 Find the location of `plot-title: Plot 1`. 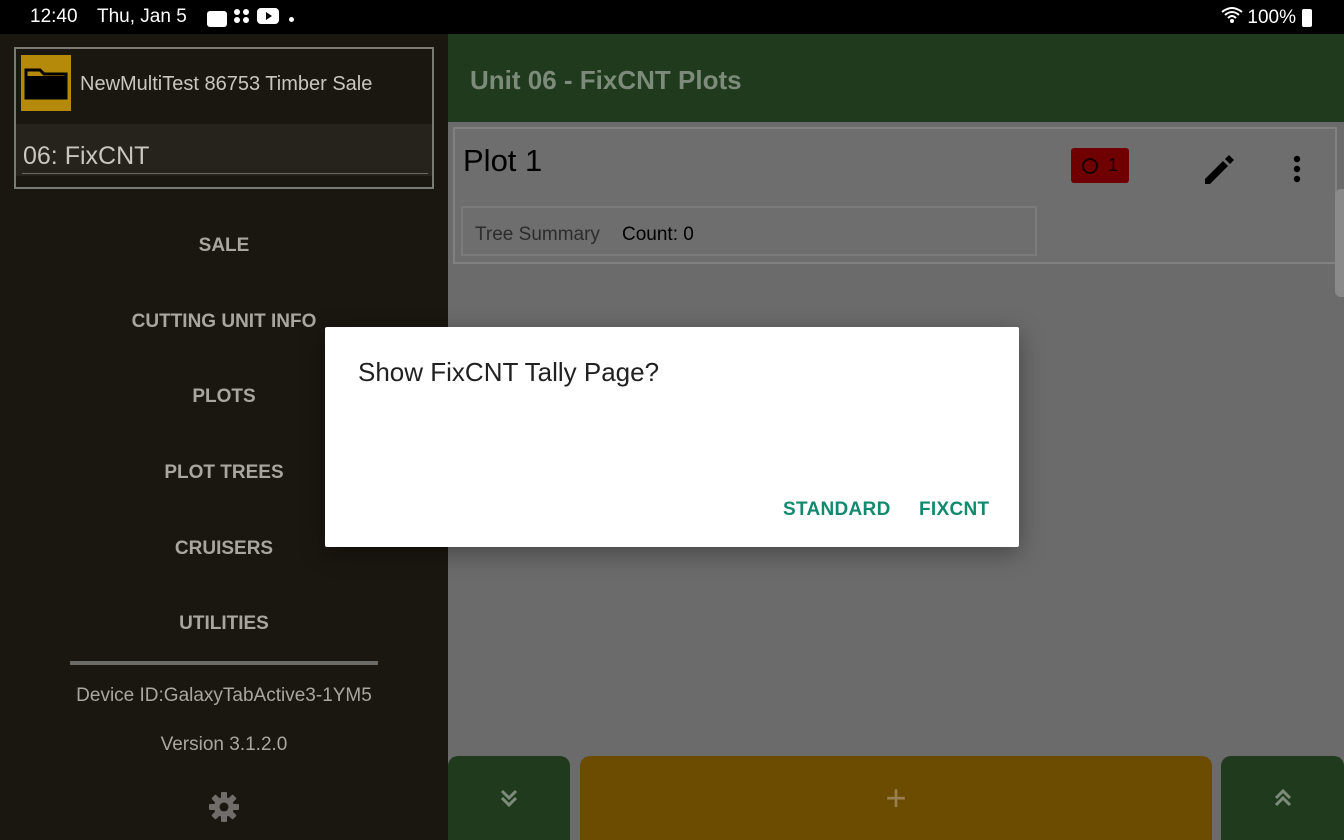

plot-title: Plot 1 is located at coordinates (503, 160).